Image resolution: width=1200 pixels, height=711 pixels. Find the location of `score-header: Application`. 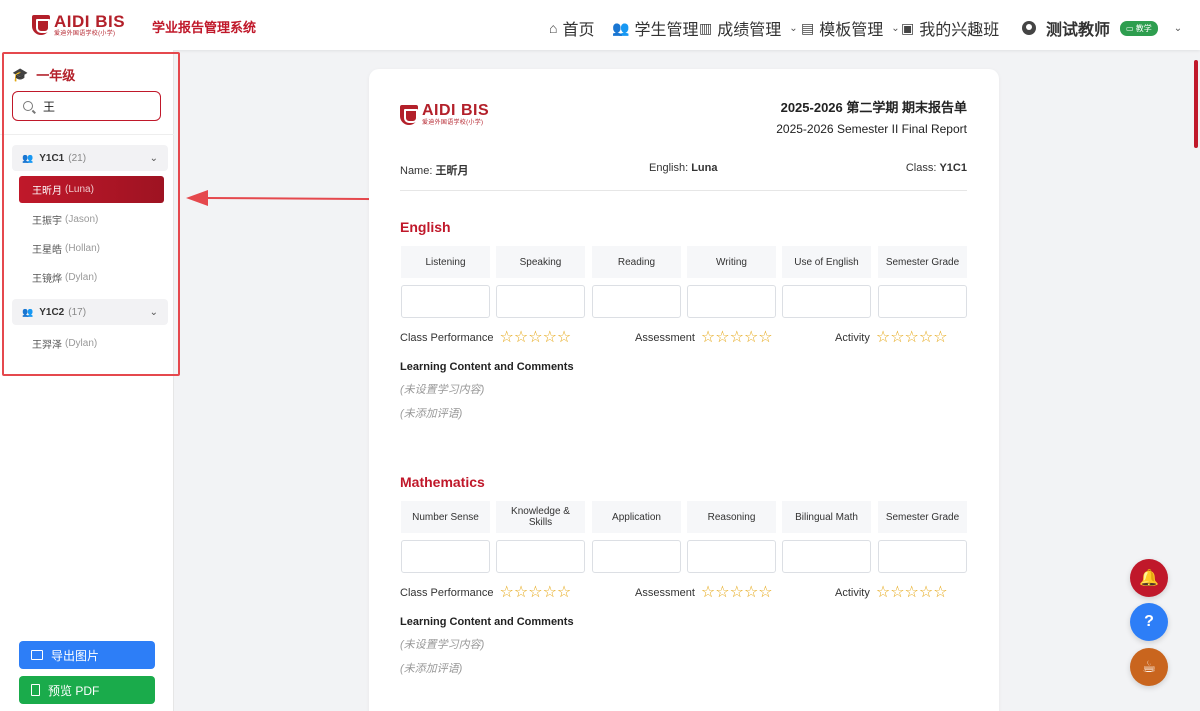

score-header: Application is located at coordinates (636, 517).